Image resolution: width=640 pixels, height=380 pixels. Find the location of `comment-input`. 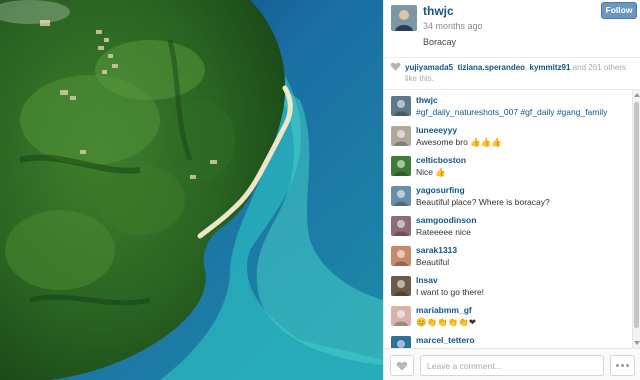

comment-input is located at coordinates (512, 365).